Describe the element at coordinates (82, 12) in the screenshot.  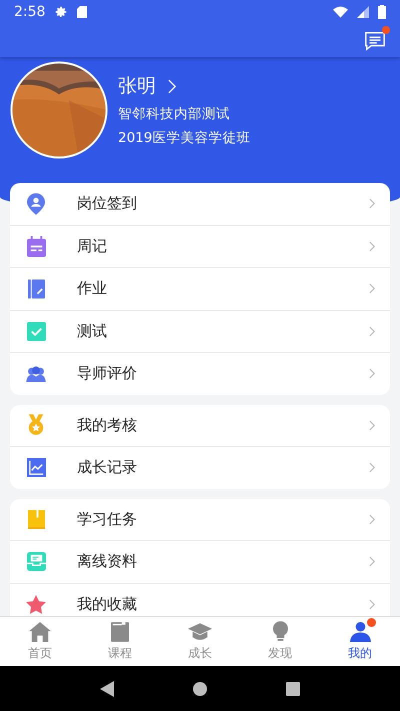
I see `sd-card-icon` at that location.